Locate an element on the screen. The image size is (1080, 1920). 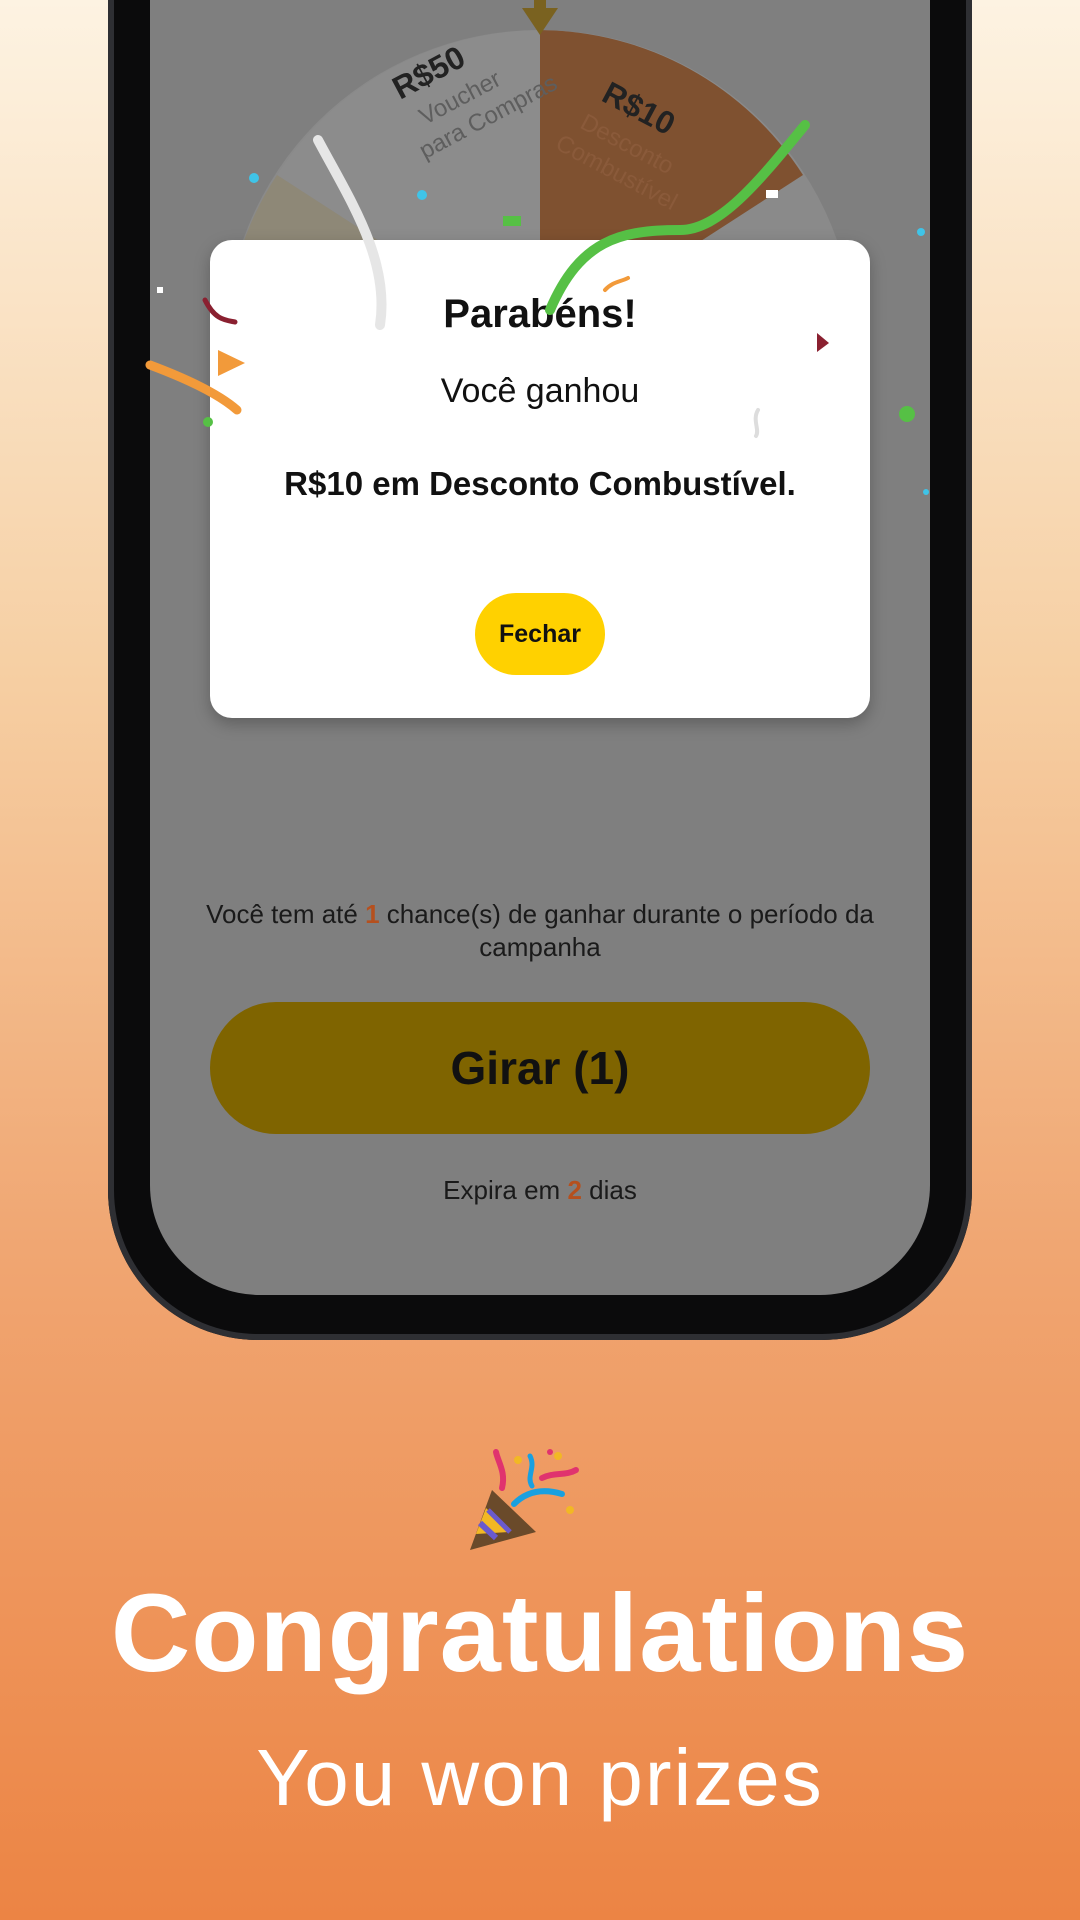
expiry-info: Expira em 2 dias is located at coordinates (540, 1190).